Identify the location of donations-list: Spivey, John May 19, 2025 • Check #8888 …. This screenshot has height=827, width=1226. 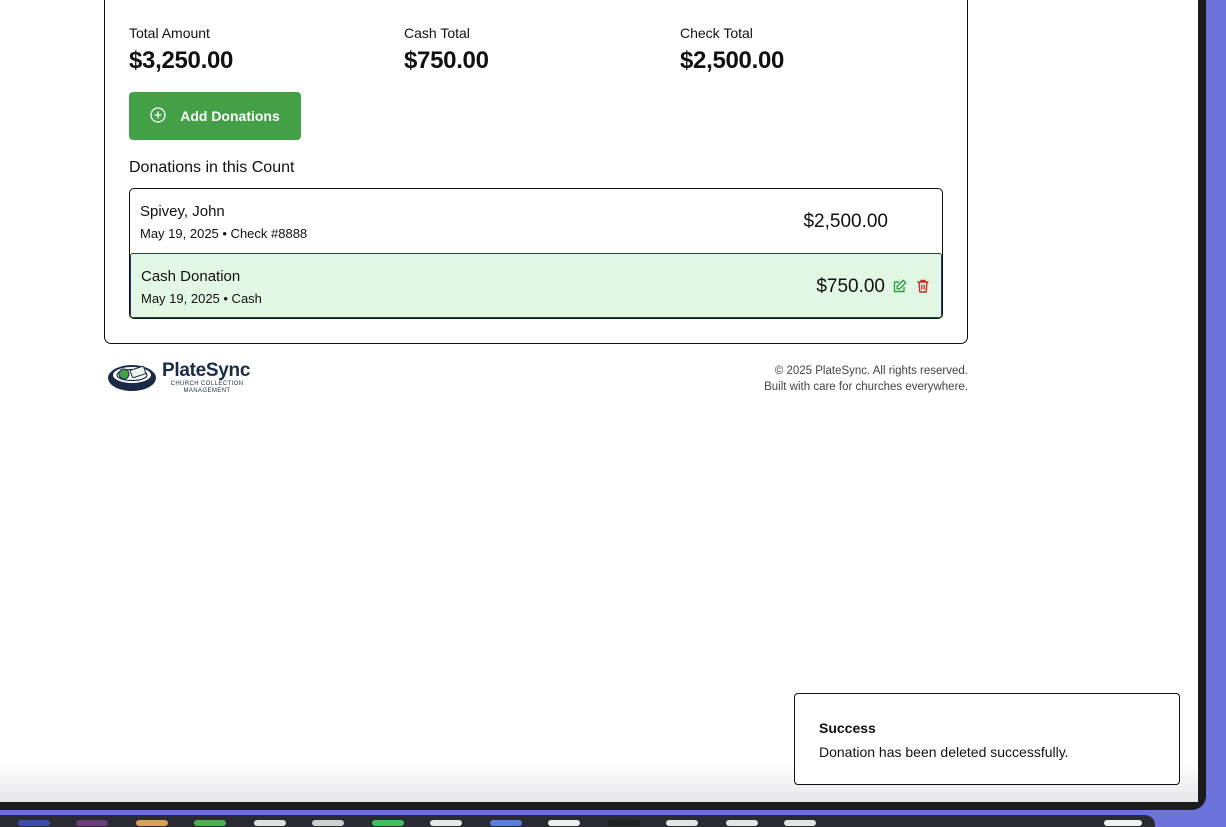
(536, 253).